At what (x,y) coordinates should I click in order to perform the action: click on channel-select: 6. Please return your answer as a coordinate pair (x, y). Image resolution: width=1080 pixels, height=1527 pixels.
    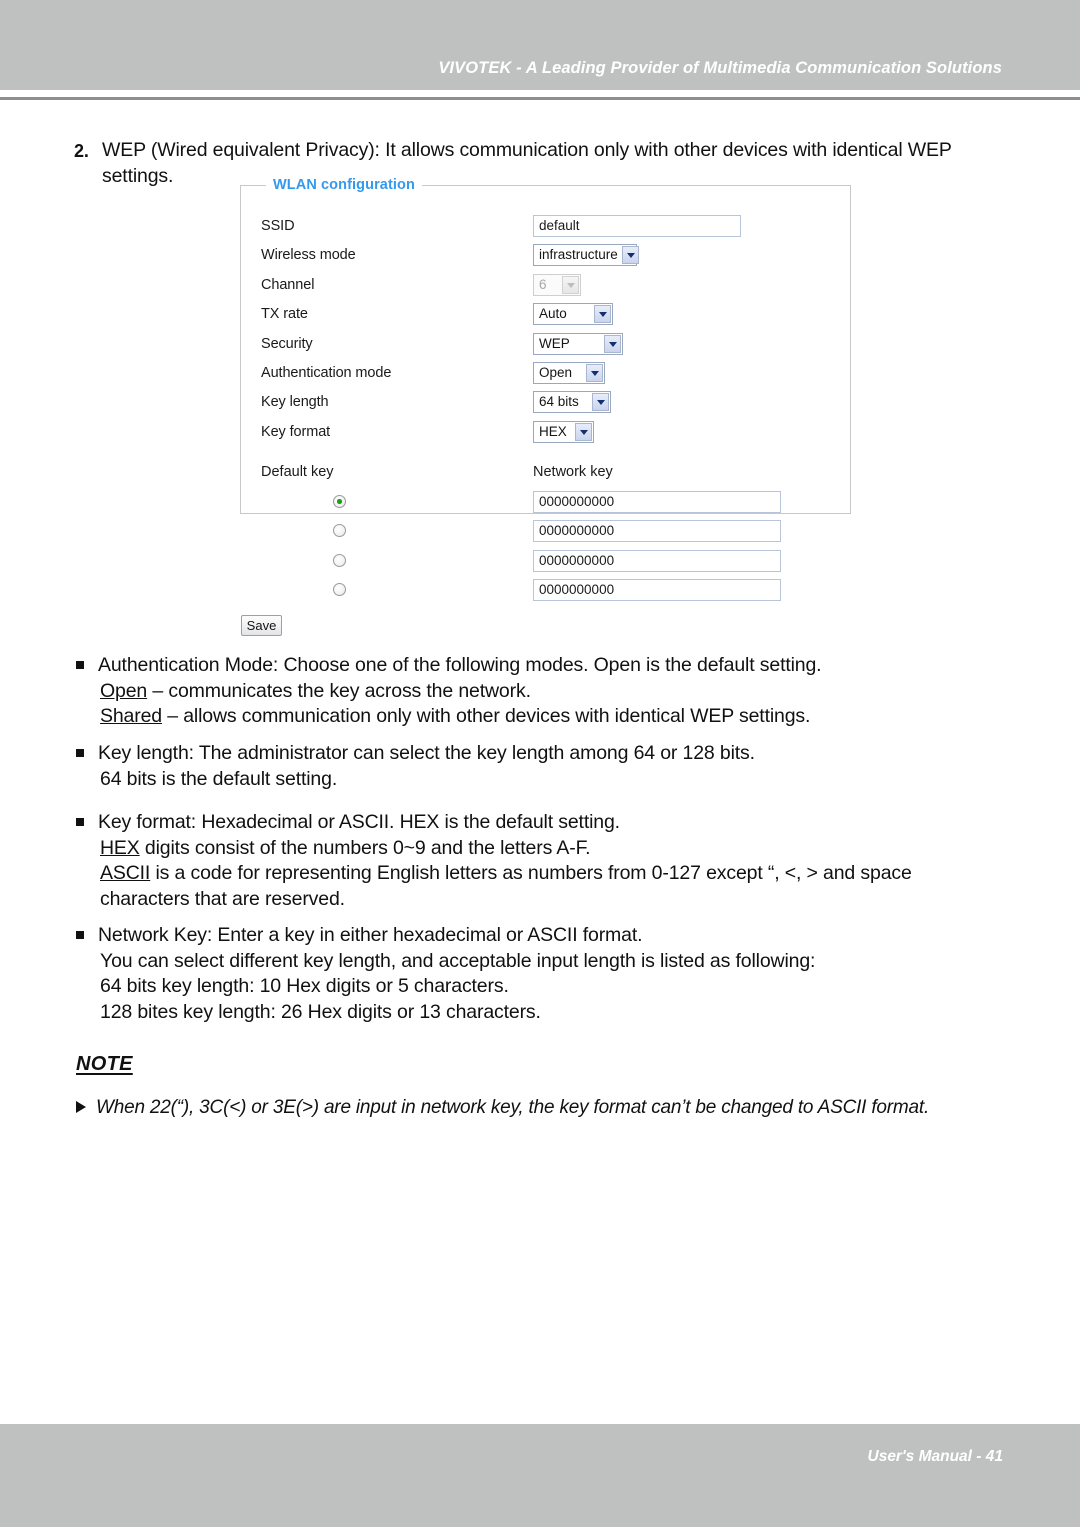
    Looking at the image, I should click on (557, 284).